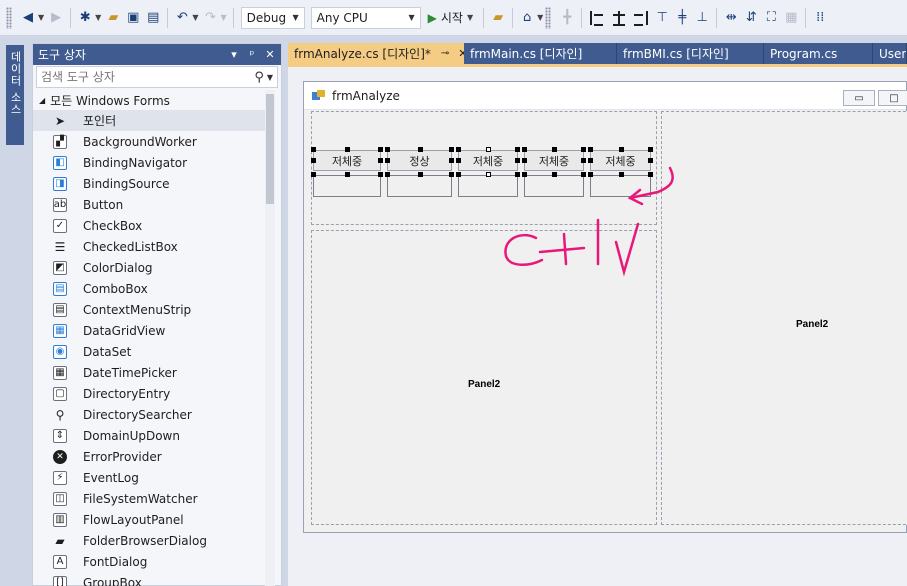 This screenshot has height=586, width=907. Describe the element at coordinates (252, 54) in the screenshot. I see `pin-icon: ᵖ` at that location.